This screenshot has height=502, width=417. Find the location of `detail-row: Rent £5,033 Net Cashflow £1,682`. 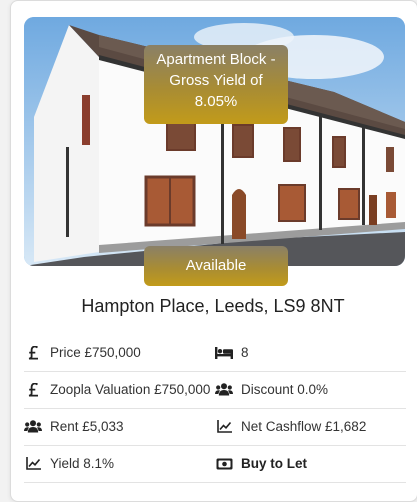

detail-row: Rent £5,033 Net Cashflow £1,682 is located at coordinates (215, 427).